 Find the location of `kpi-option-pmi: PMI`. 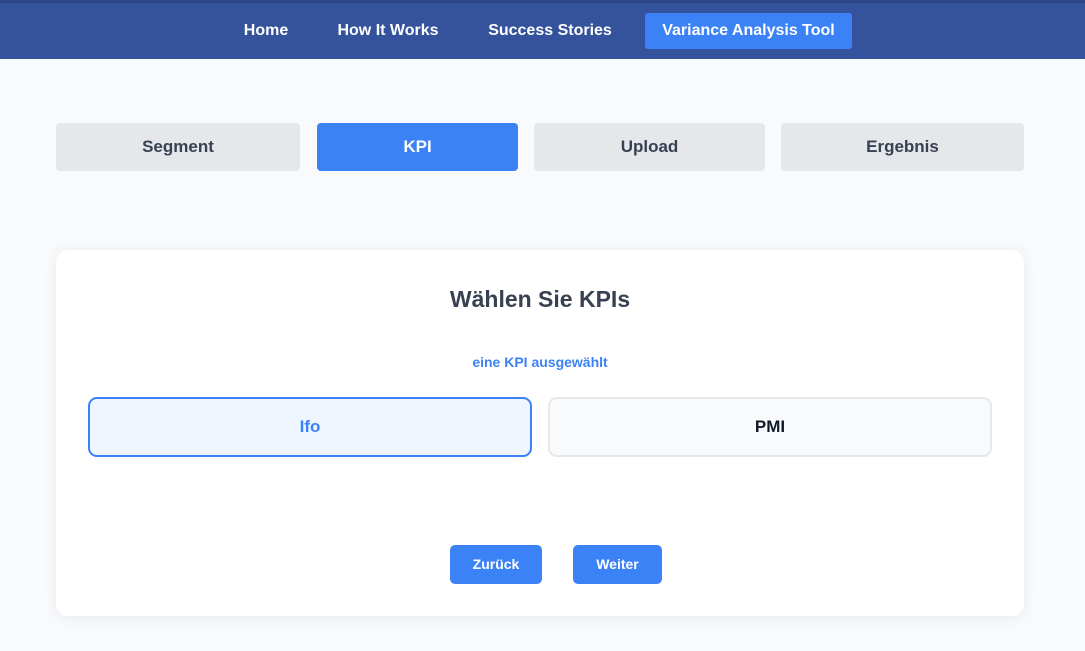

kpi-option-pmi: PMI is located at coordinates (770, 427).